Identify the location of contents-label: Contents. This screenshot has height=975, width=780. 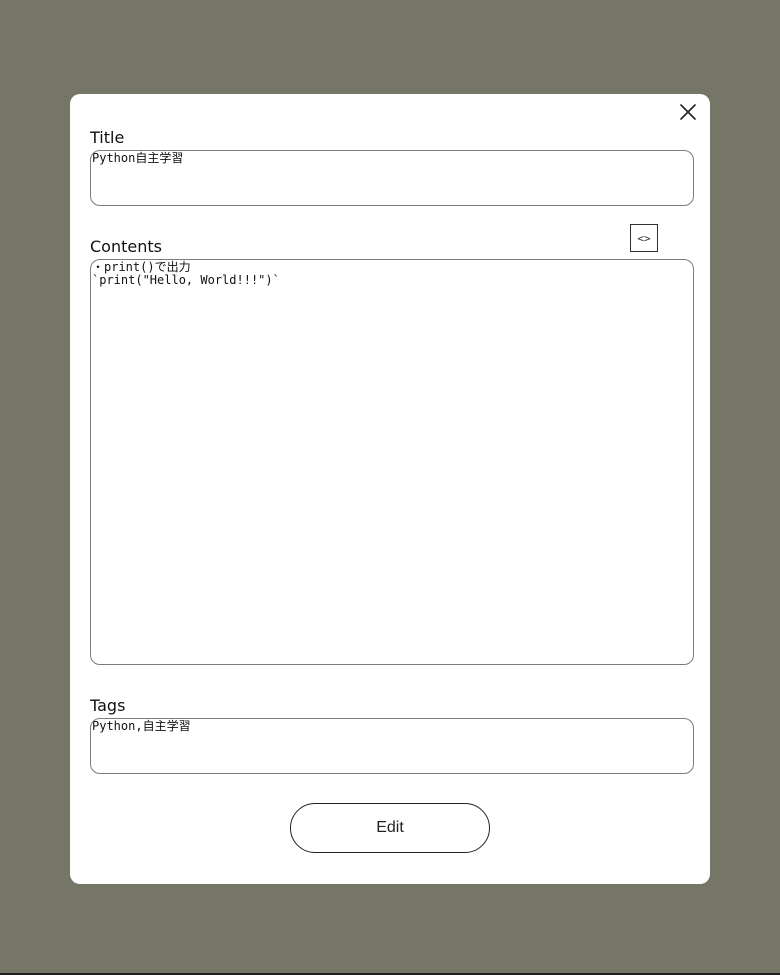
(126, 246).